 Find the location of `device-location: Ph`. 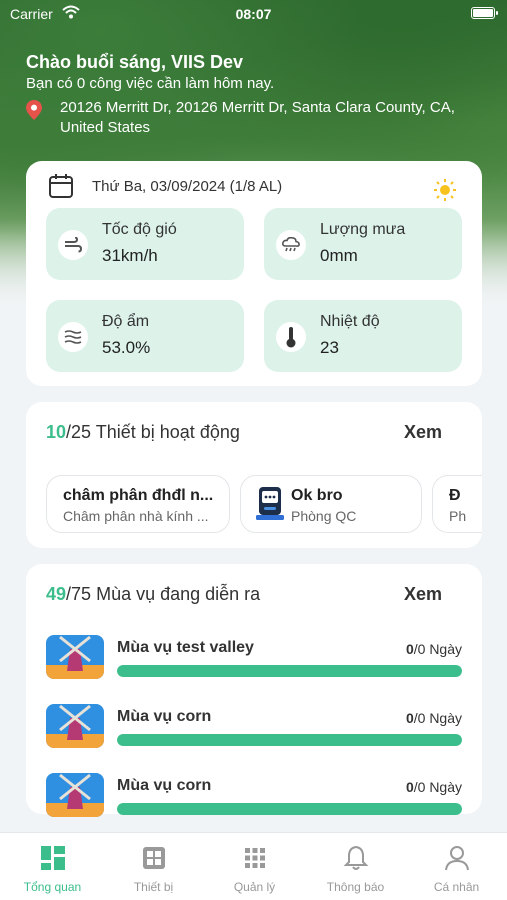

device-location: Ph is located at coordinates (458, 516).